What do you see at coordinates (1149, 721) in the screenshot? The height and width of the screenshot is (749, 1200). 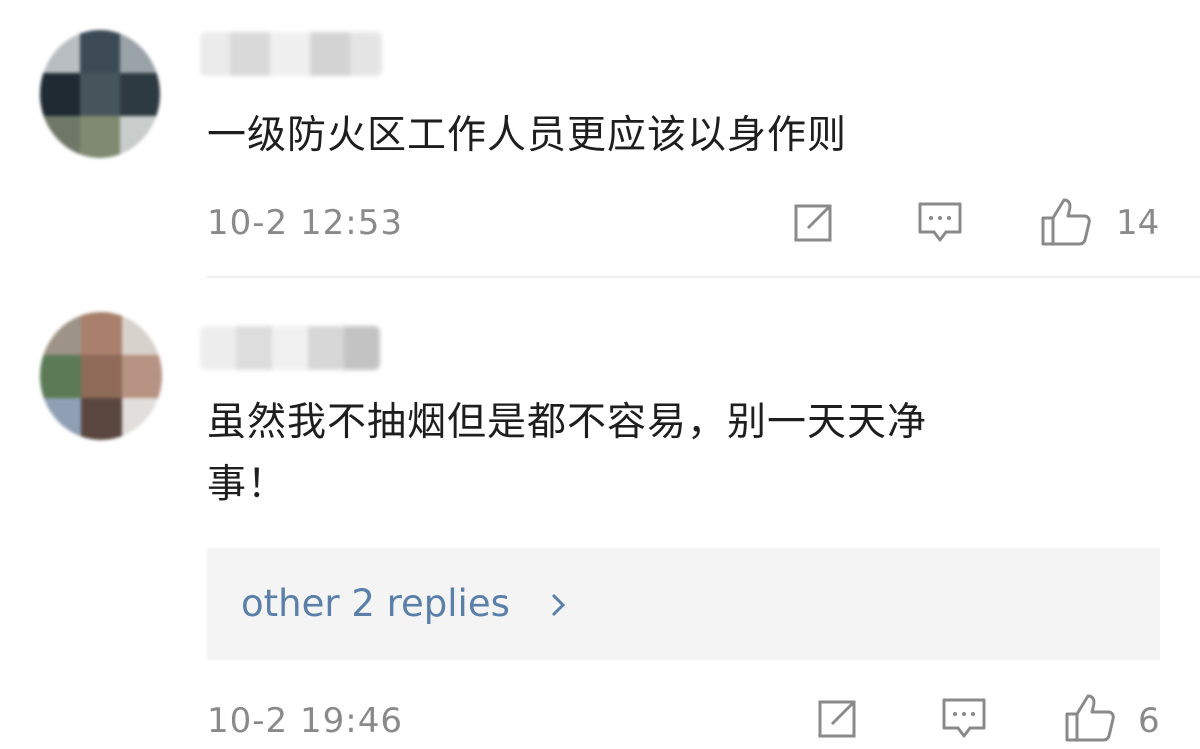 I see `like-count: 6` at bounding box center [1149, 721].